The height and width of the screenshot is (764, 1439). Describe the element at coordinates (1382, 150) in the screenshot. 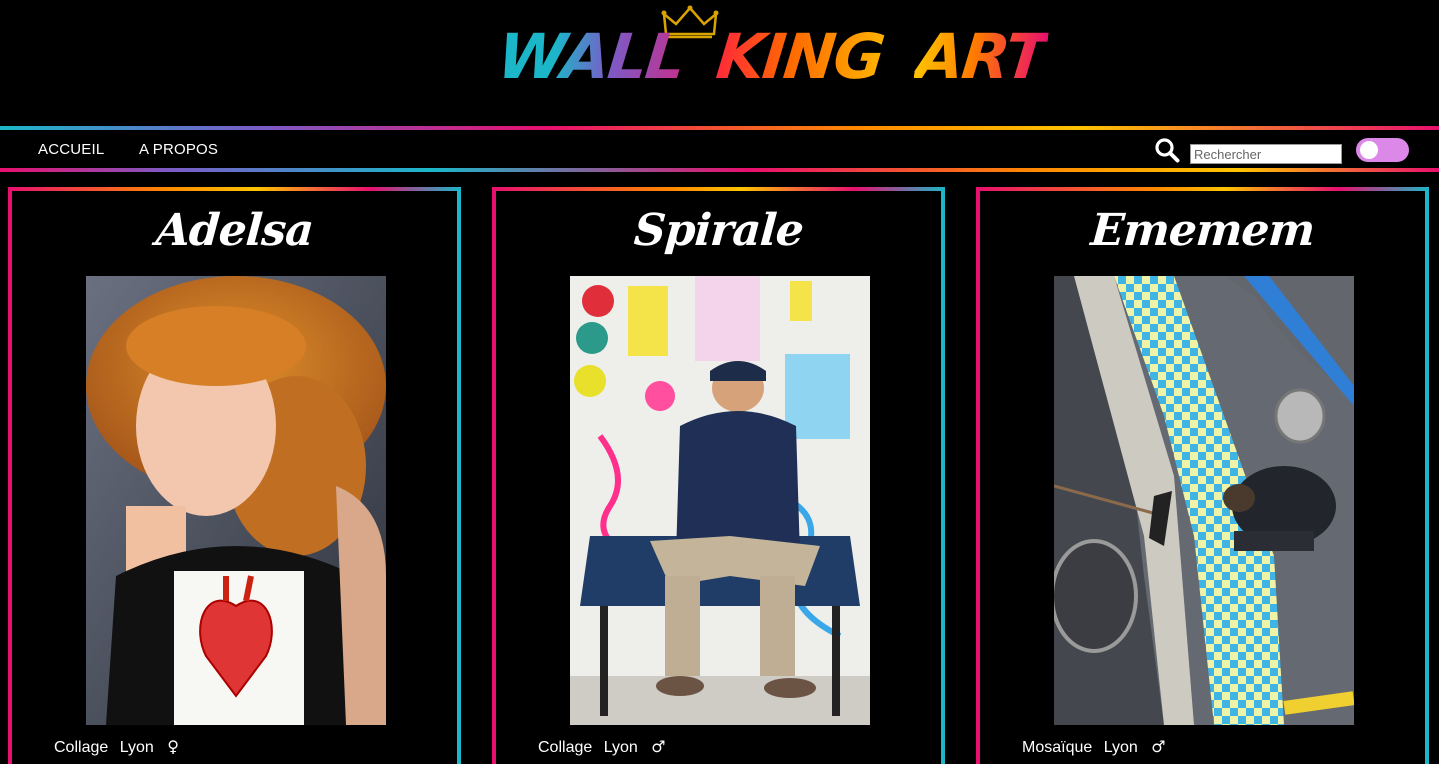

I see `theme-toggle` at that location.